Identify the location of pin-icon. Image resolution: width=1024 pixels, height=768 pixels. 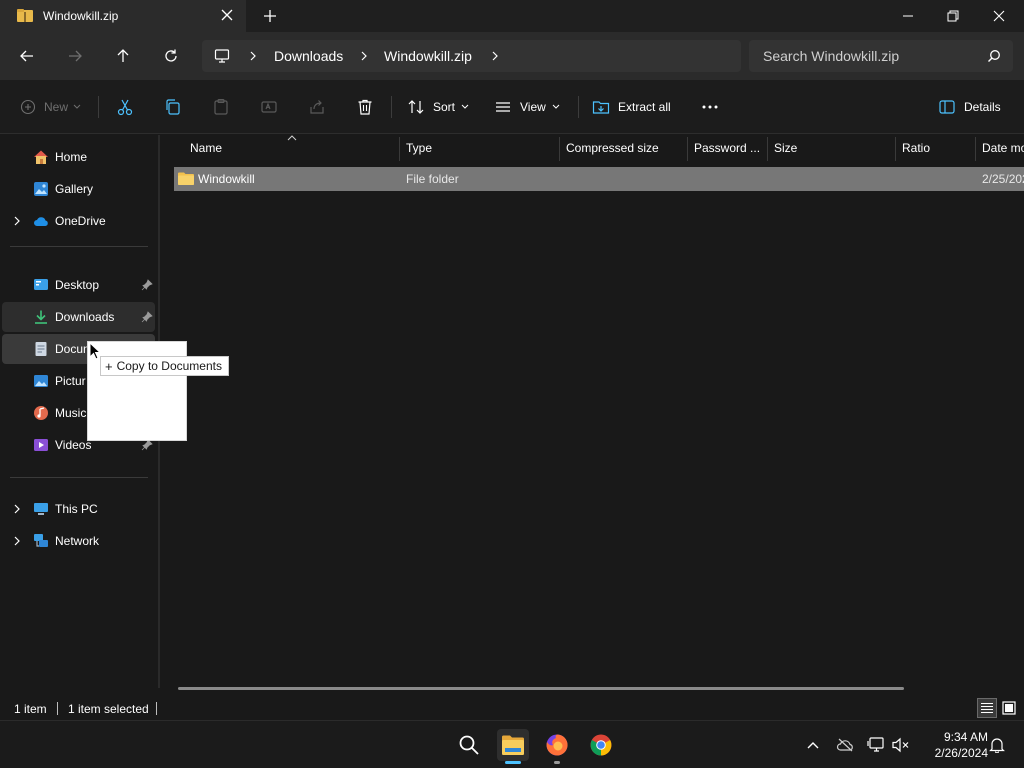
(147, 285).